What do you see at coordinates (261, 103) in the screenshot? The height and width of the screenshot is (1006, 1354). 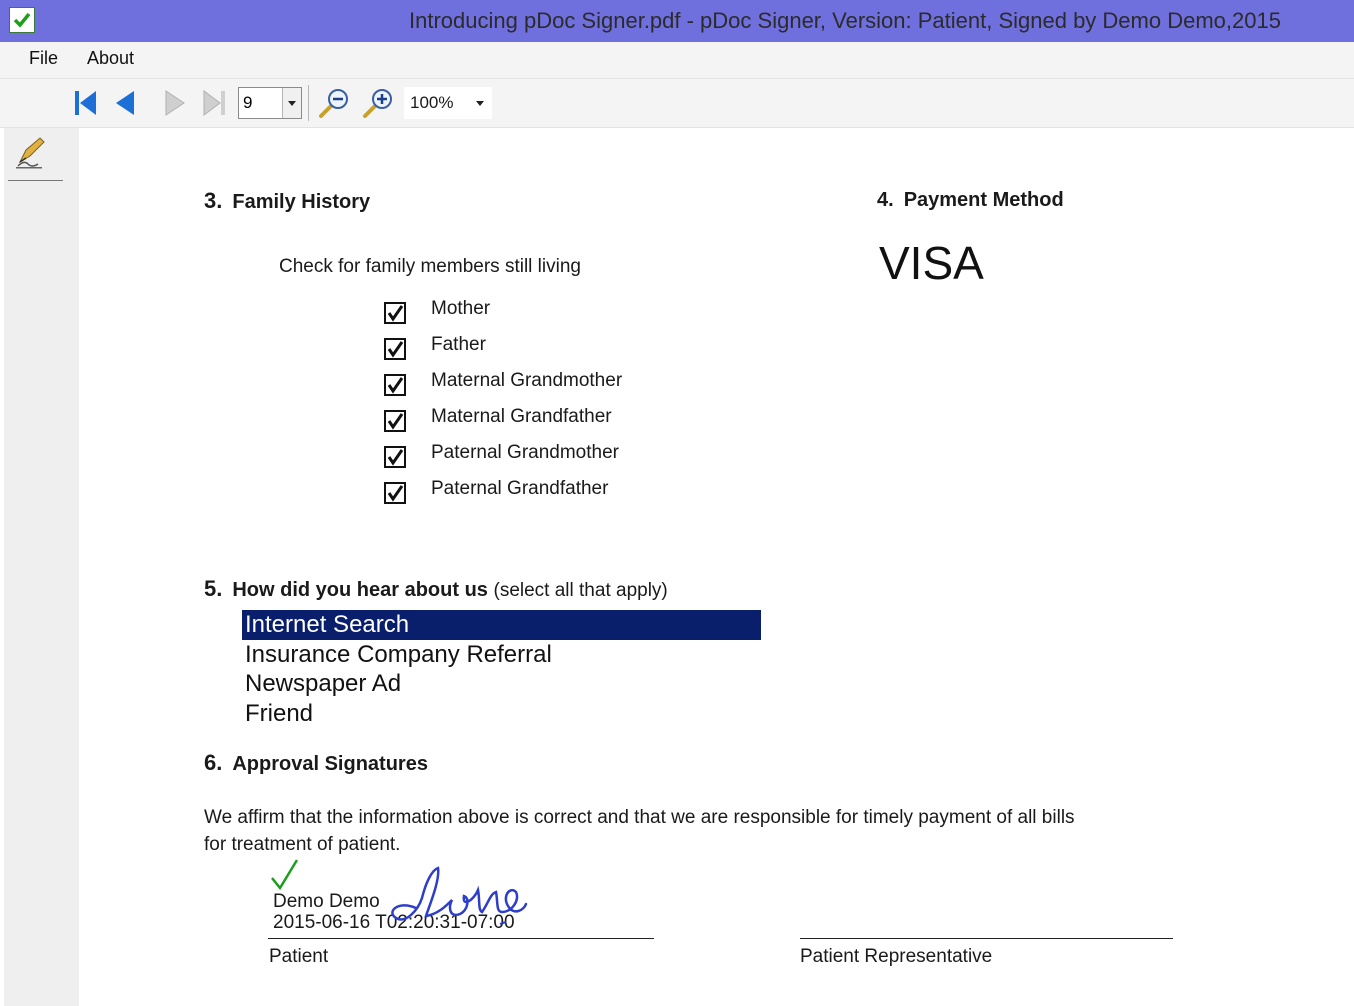 I see `page-number-input` at bounding box center [261, 103].